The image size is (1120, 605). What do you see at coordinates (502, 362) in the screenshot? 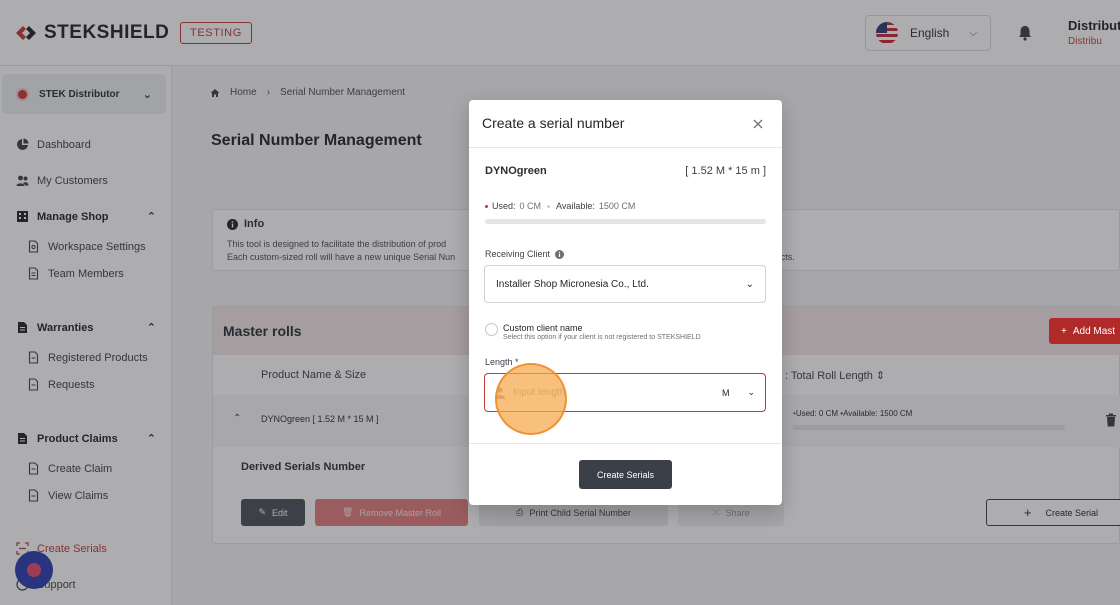
I see `length-label: Length *` at bounding box center [502, 362].